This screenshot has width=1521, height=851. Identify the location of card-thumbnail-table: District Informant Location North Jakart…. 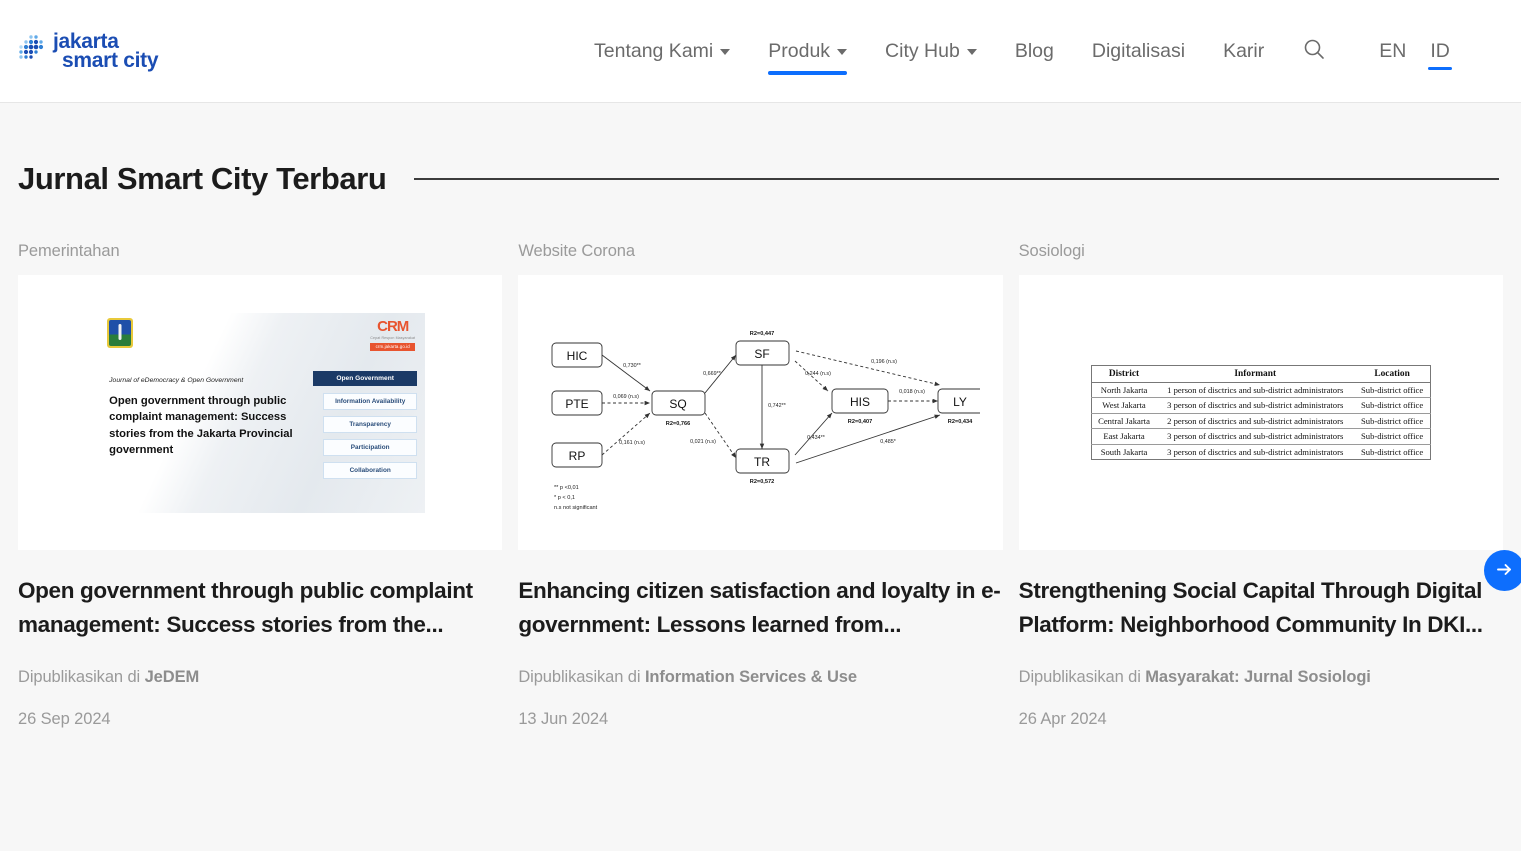
(1260, 412).